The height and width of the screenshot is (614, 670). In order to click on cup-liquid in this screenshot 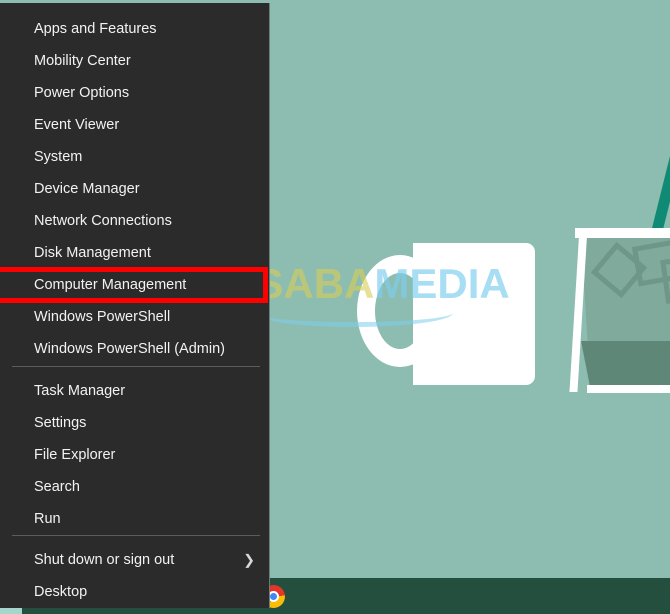, I will do `click(625, 365)`.